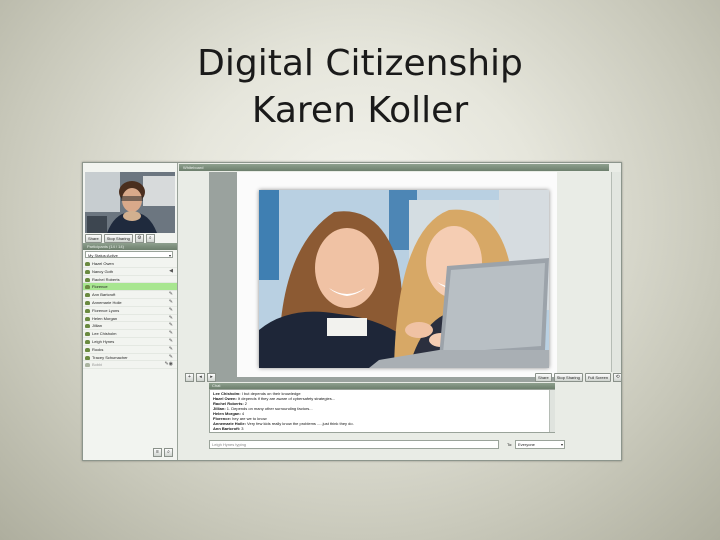  I want to click on list-options-icon: ≡, so click(157, 452).